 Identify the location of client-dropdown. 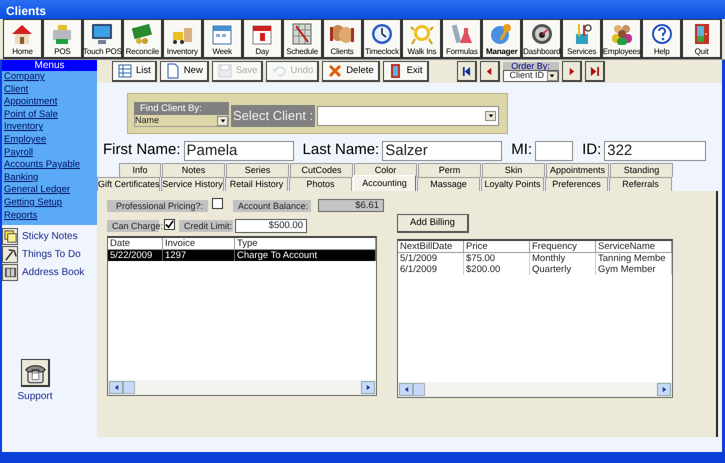
(408, 116).